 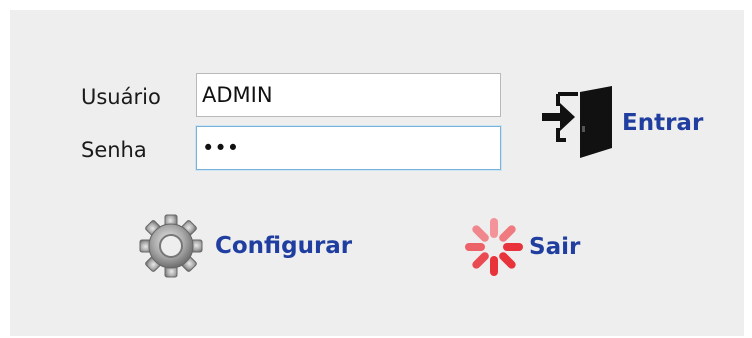 What do you see at coordinates (121, 97) in the screenshot?
I see `username-label: Usuário` at bounding box center [121, 97].